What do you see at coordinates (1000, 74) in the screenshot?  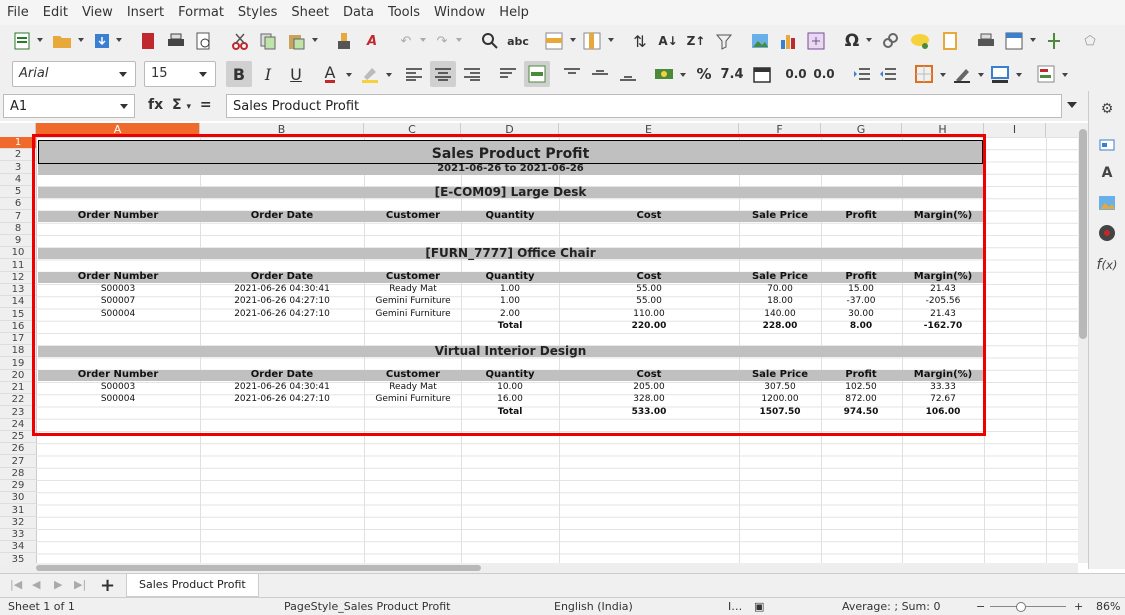 I see `border-color-icon` at bounding box center [1000, 74].